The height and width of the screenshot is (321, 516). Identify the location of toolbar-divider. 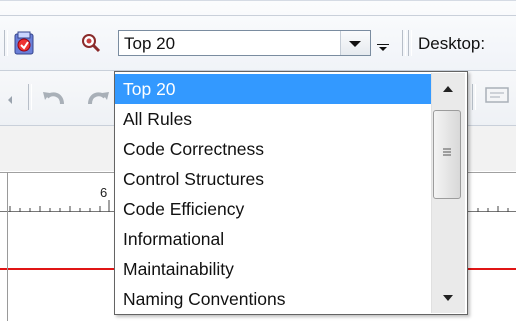
(258, 15).